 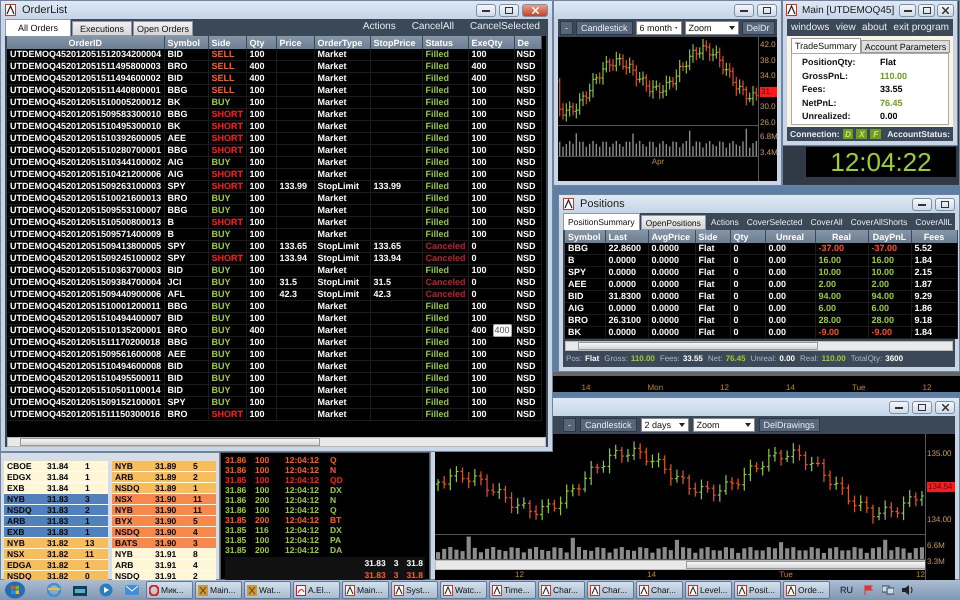 What do you see at coordinates (527, 42) in the screenshot?
I see `column-header: De` at bounding box center [527, 42].